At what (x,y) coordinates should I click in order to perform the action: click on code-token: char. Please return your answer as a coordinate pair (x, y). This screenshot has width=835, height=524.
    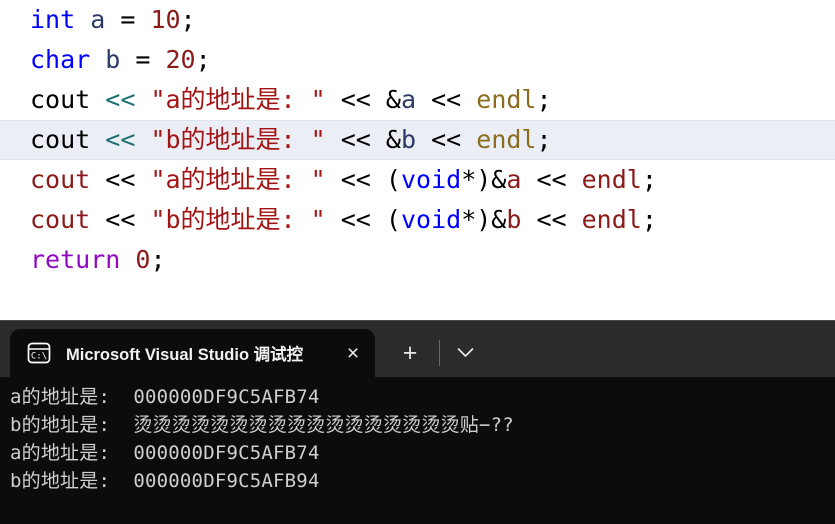
    Looking at the image, I should click on (60, 59).